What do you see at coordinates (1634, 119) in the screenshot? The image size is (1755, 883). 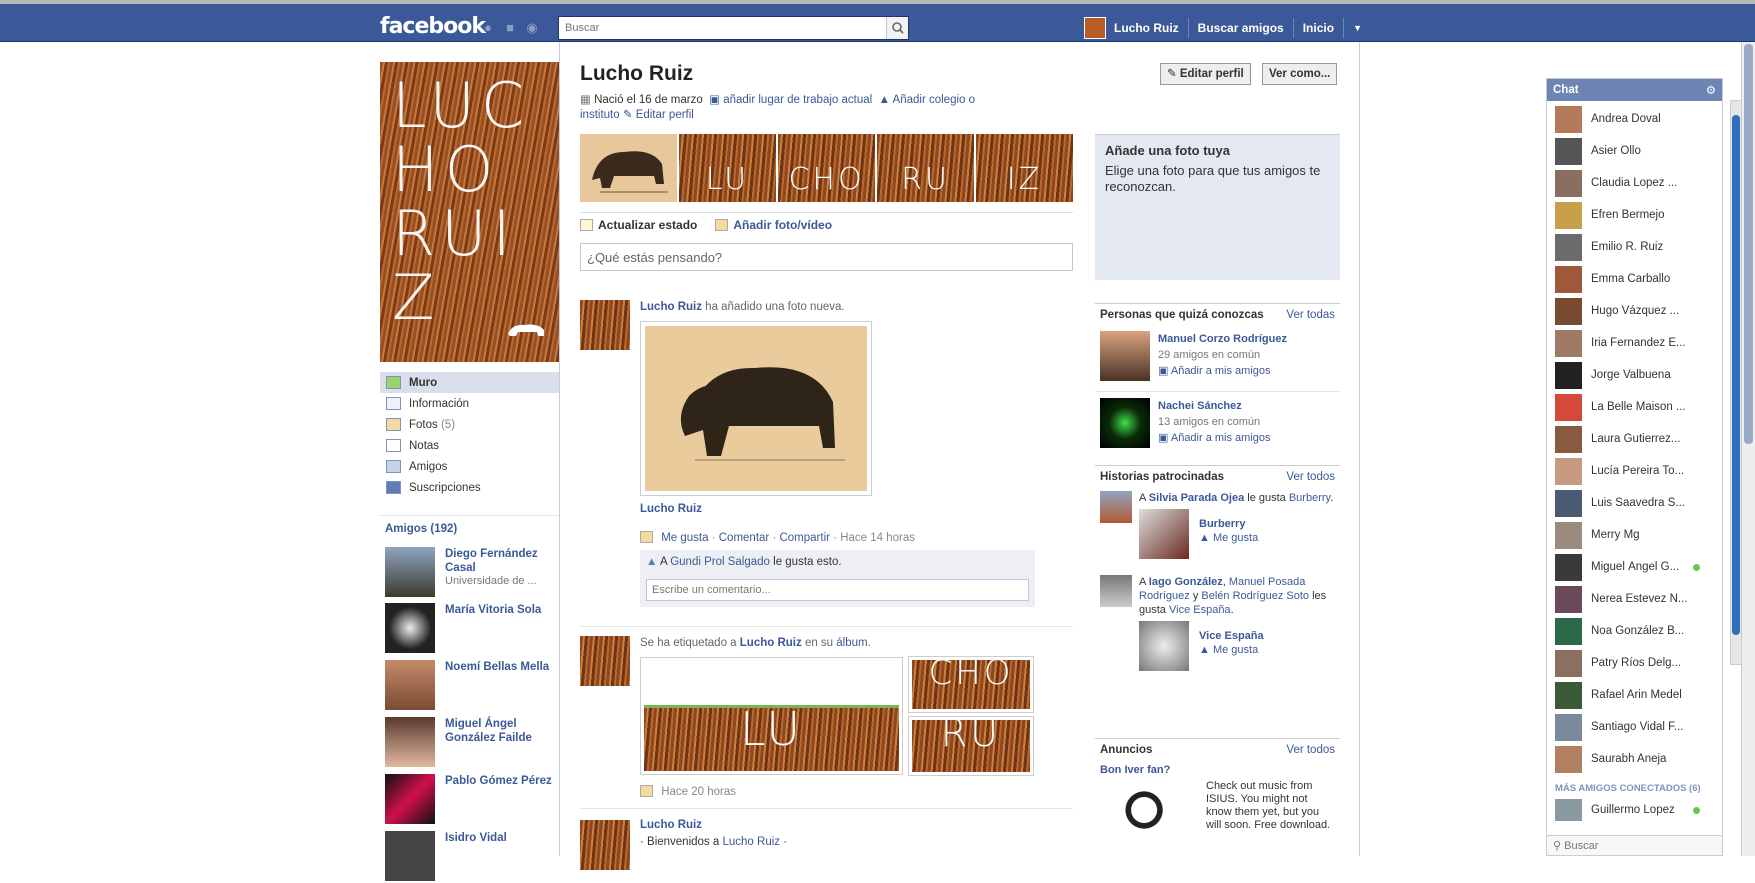 I see `chat-friend-row: Andrea Doval` at bounding box center [1634, 119].